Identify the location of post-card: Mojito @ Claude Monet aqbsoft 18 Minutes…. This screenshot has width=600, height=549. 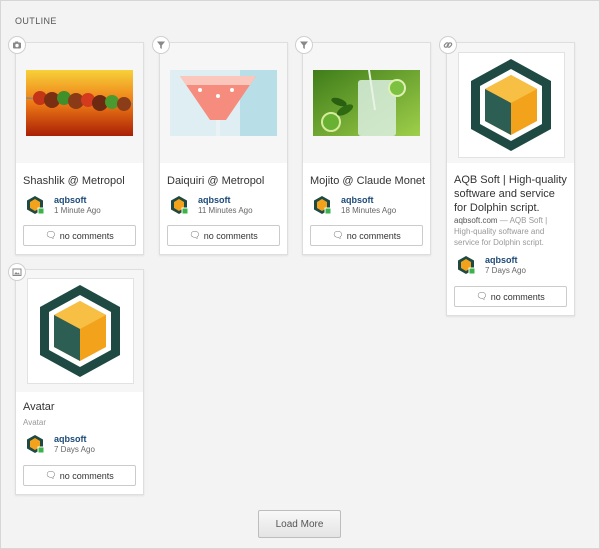
(366, 148).